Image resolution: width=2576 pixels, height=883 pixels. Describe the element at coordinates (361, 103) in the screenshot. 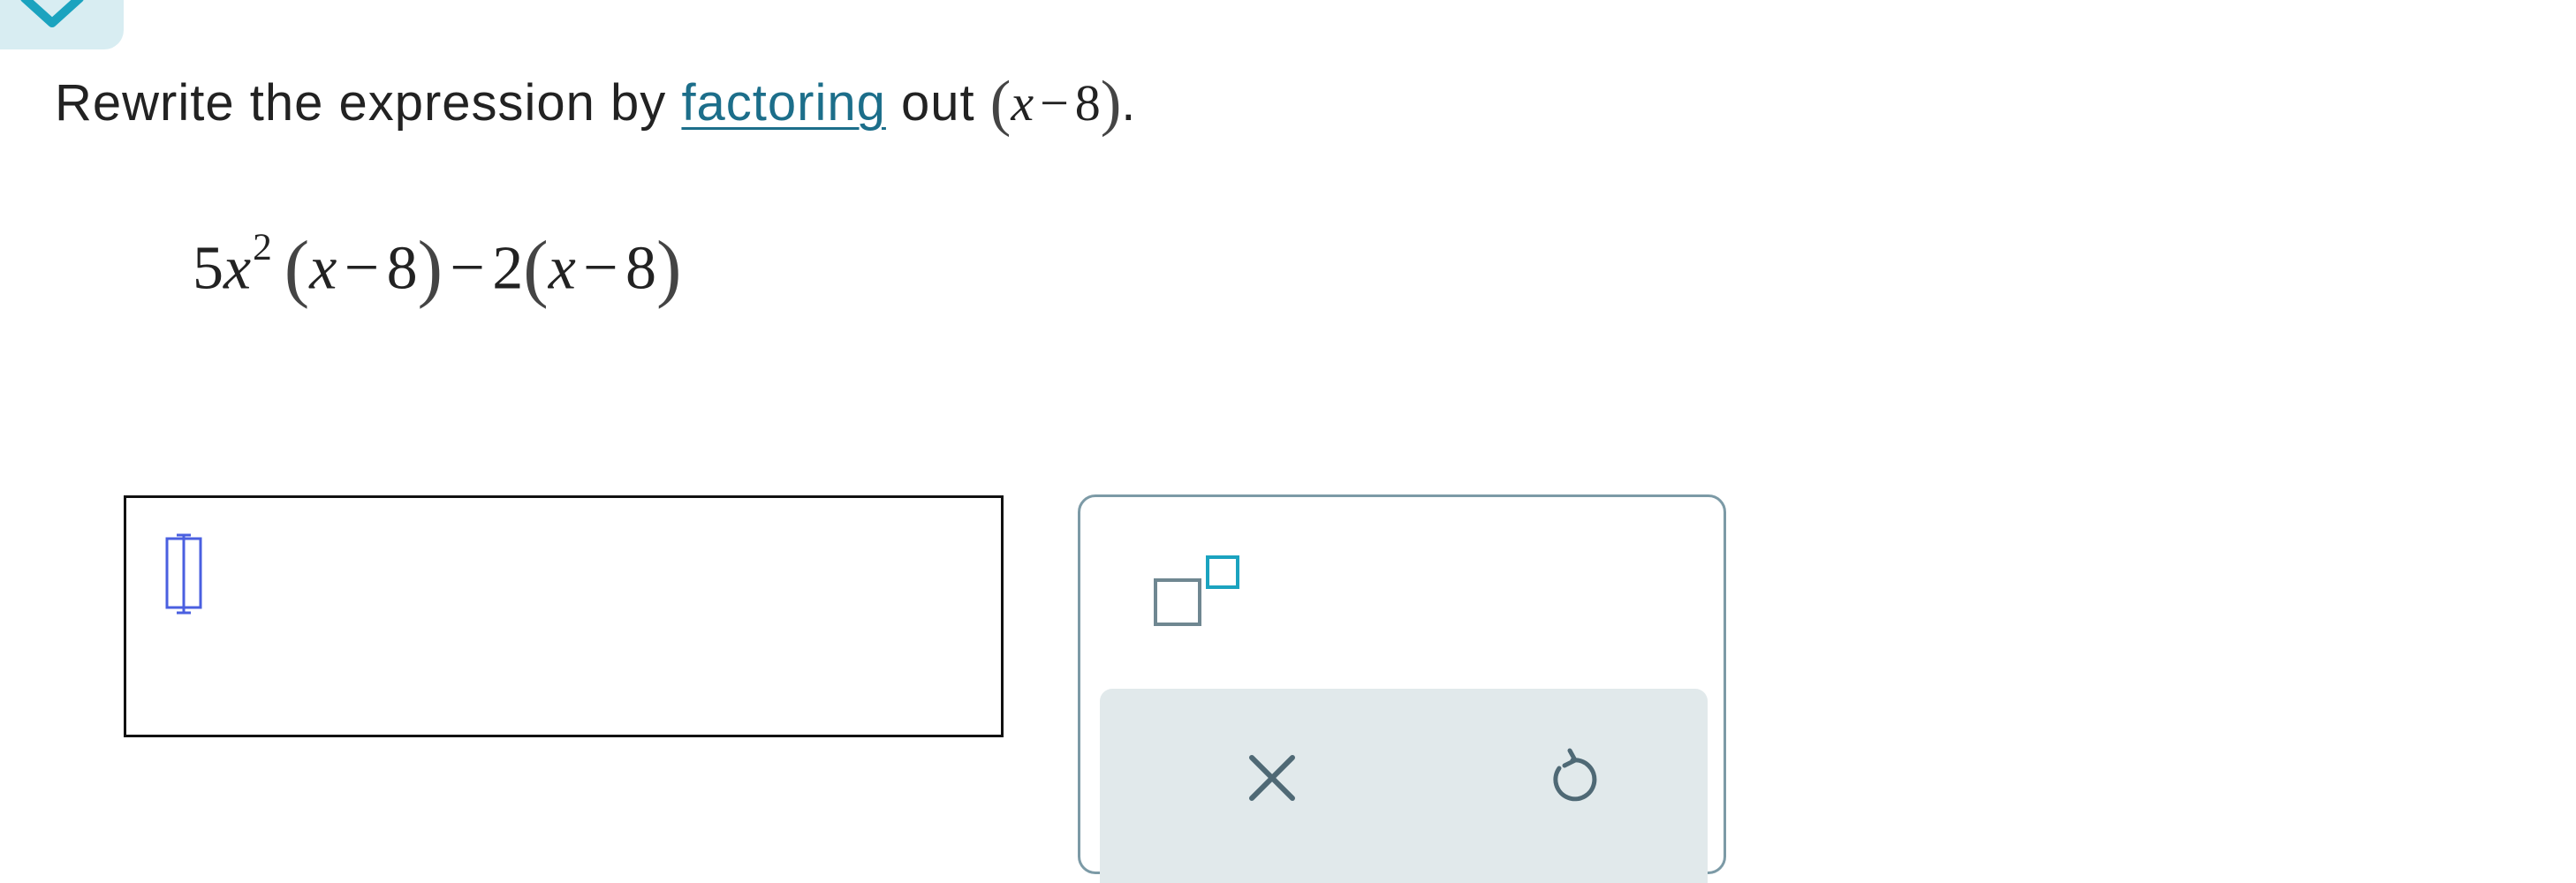

I see `prompt-text: Rewrite the expression by` at that location.